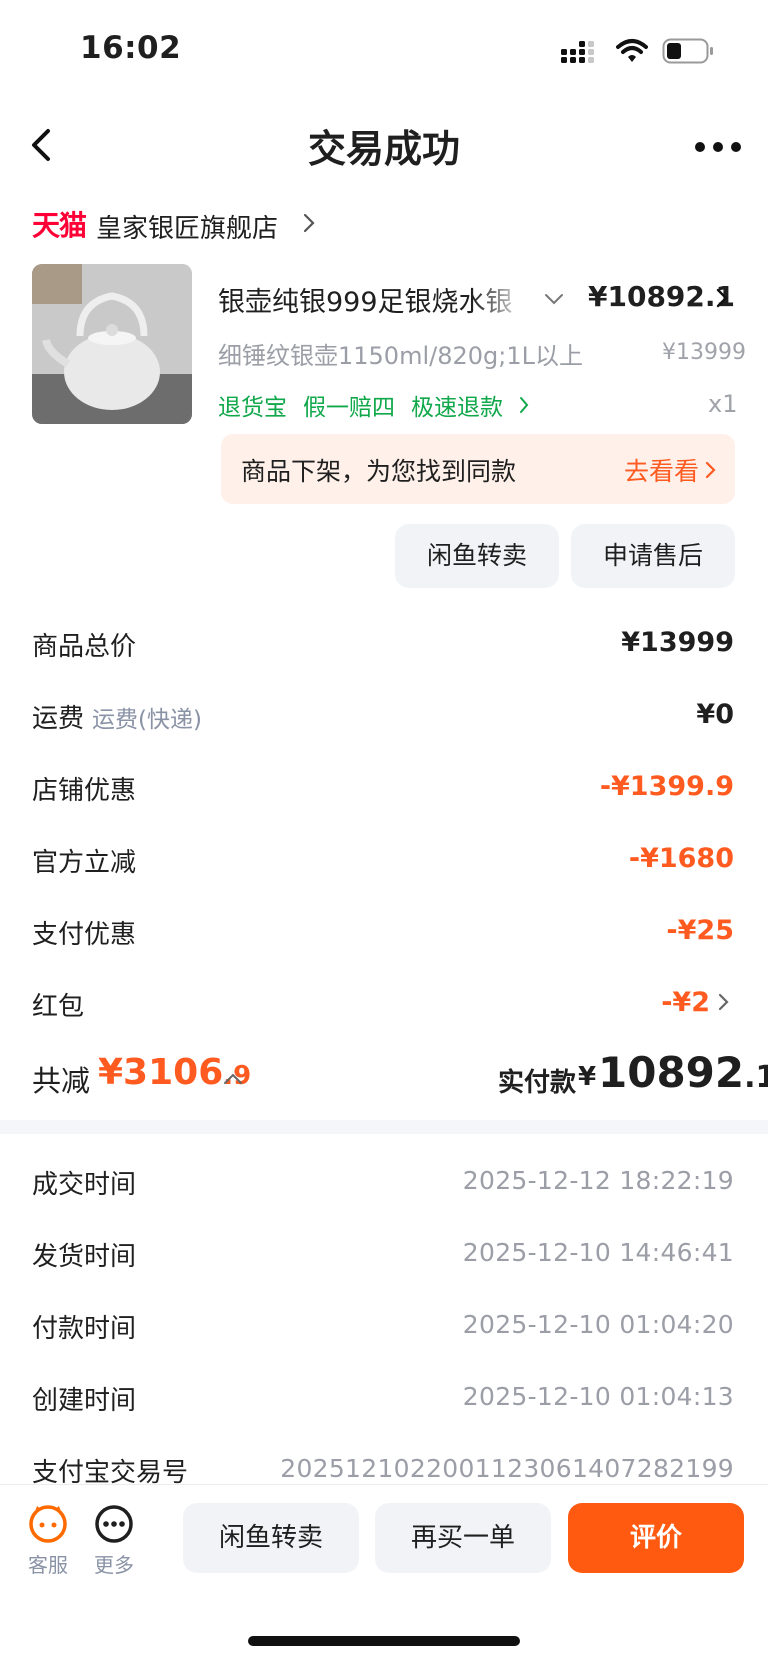 This screenshot has width=768, height=1663. What do you see at coordinates (131, 48) in the screenshot?
I see `status-time: 16:02` at bounding box center [131, 48].